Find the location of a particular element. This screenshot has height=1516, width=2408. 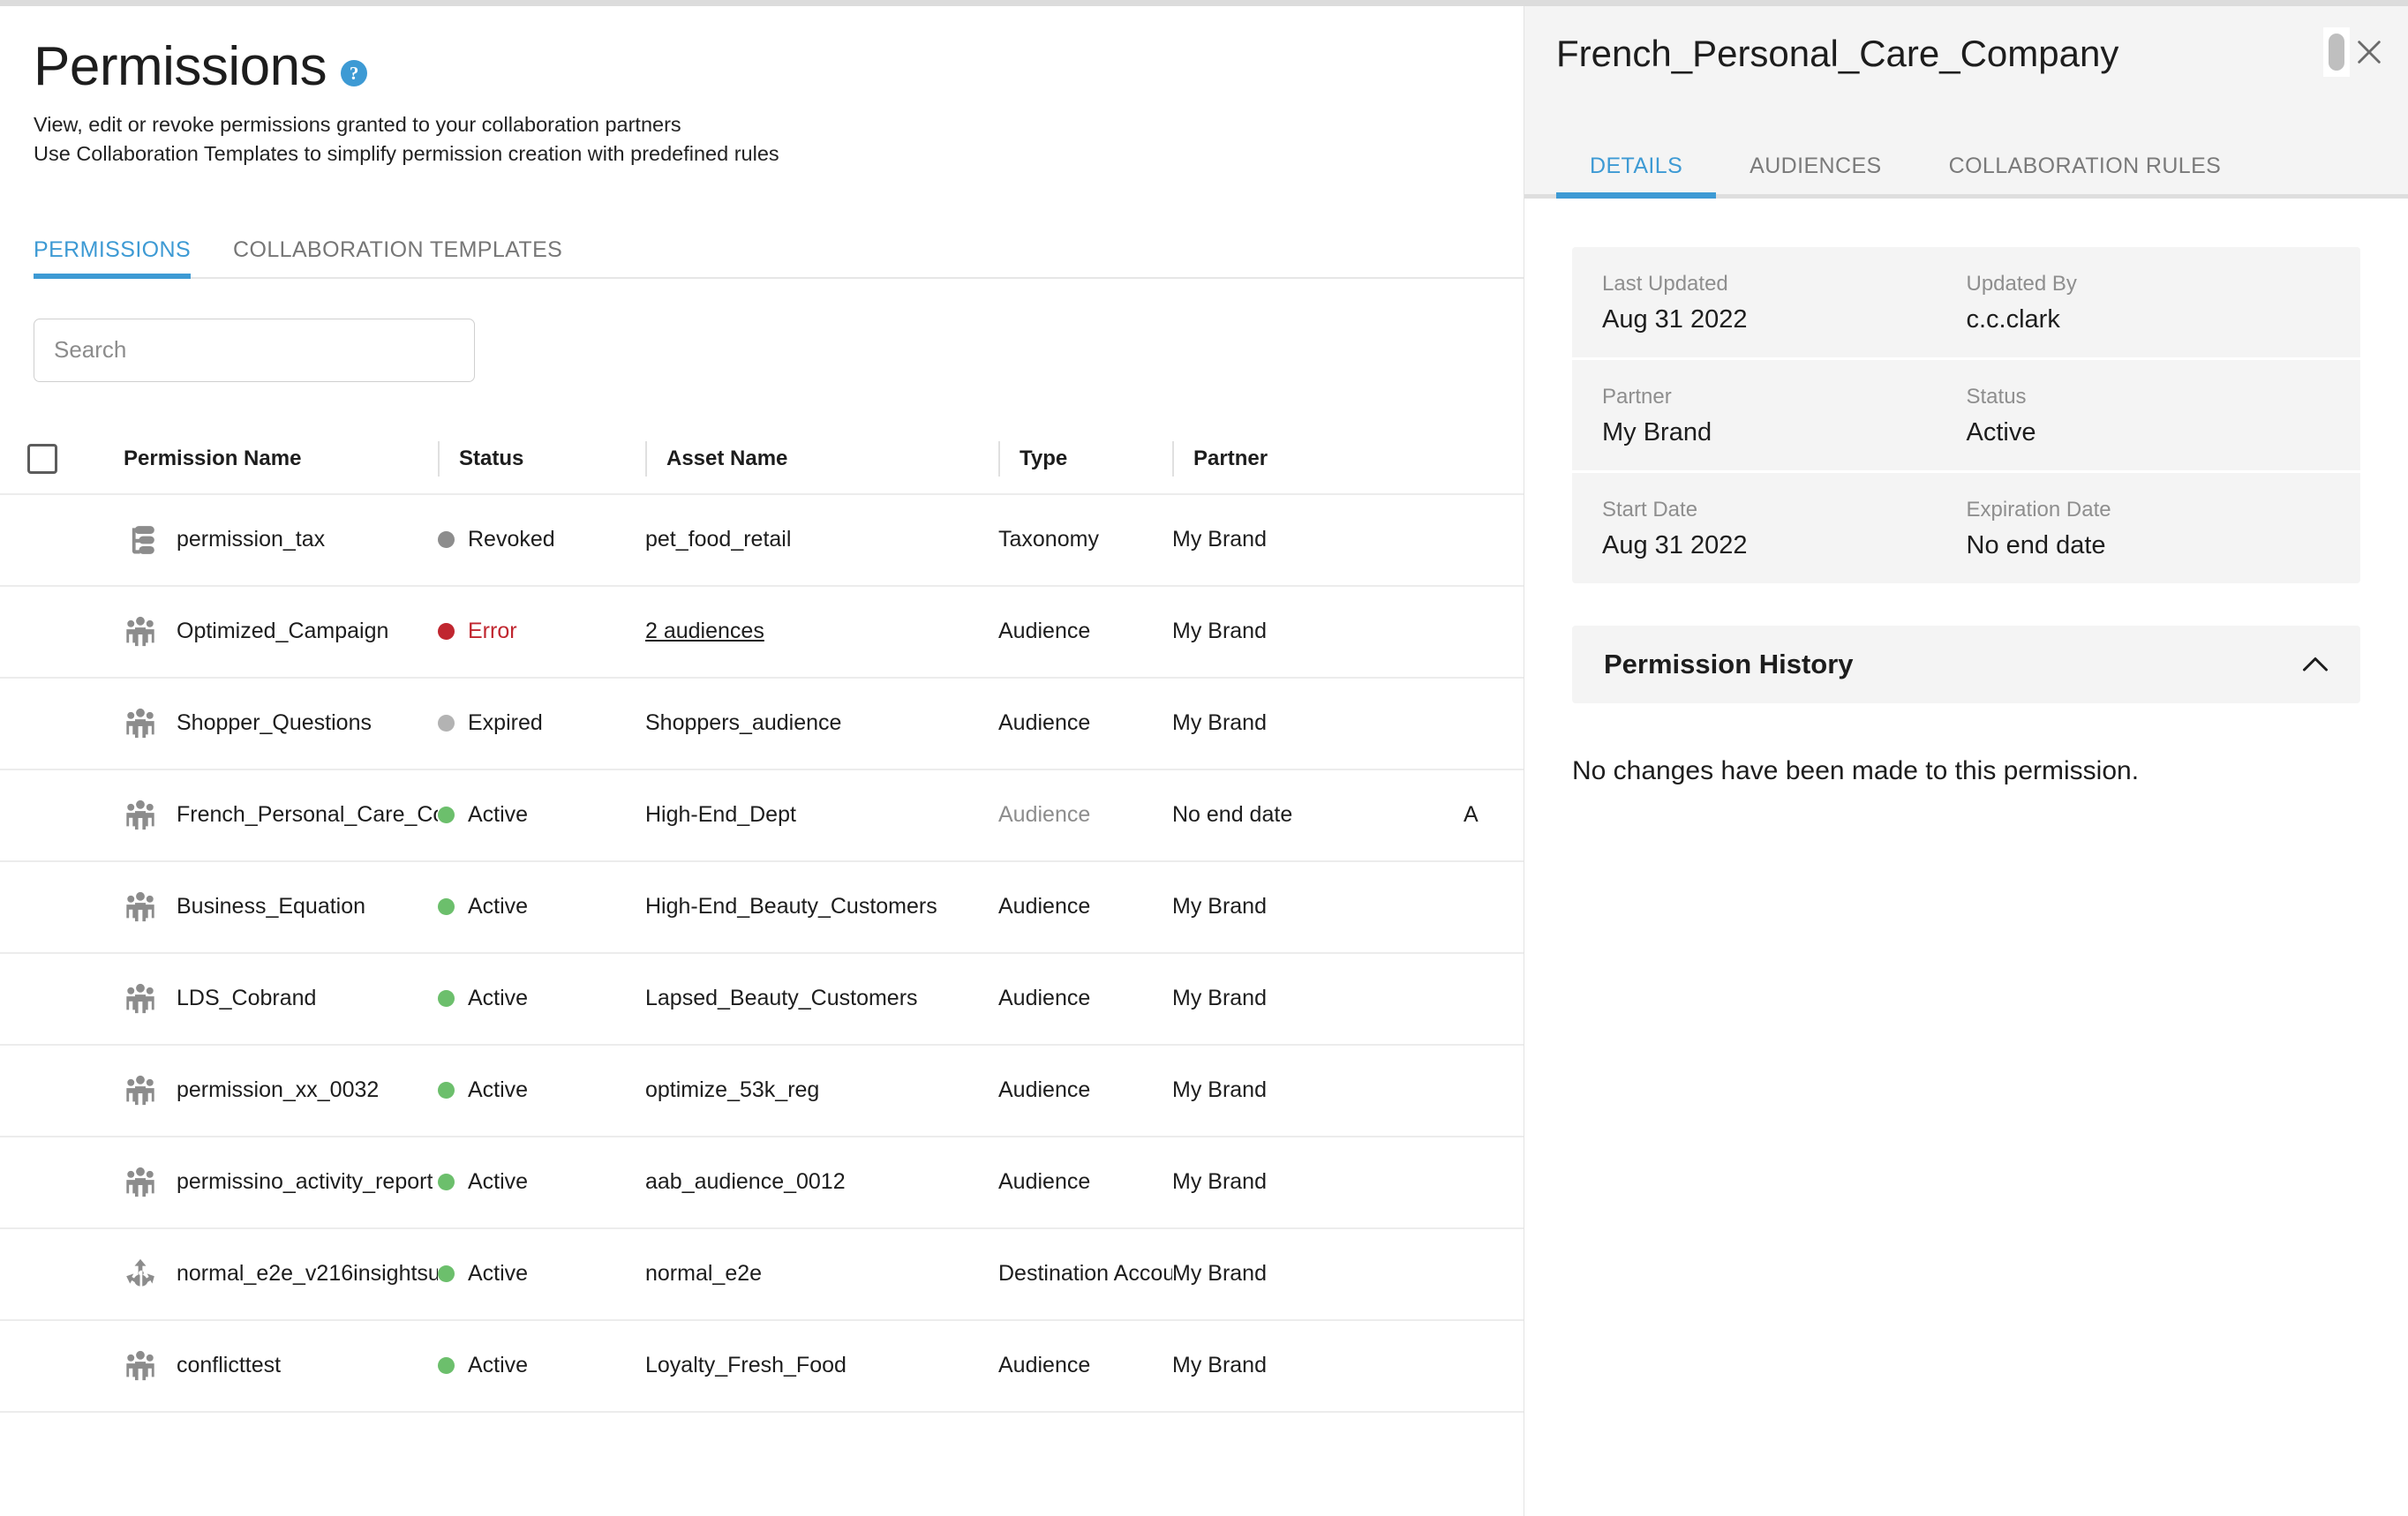

close-icon is located at coordinates (2369, 52).